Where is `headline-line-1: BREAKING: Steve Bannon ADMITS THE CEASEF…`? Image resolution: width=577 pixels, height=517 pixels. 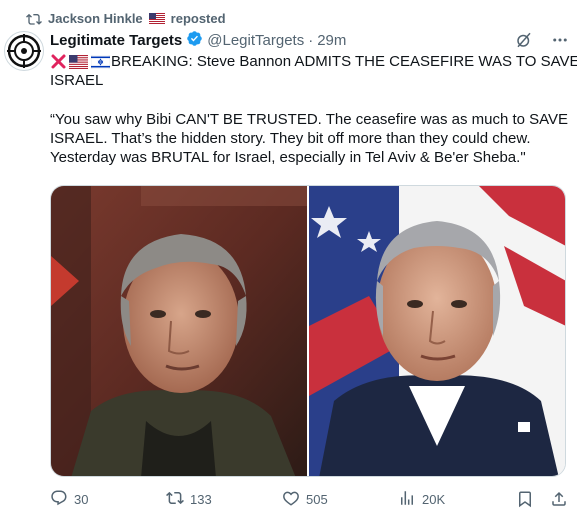 headline-line-1: BREAKING: Steve Bannon ADMITS THE CEASEF… is located at coordinates (313, 61).